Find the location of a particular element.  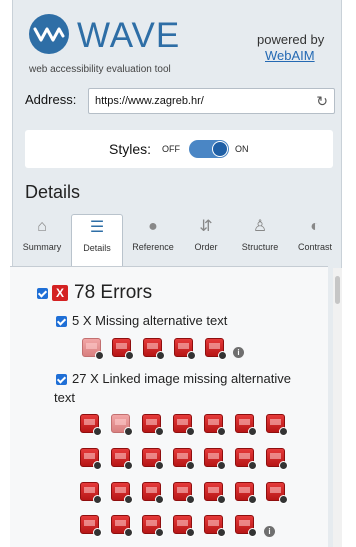

tab-label: Structure is located at coordinates (260, 247).